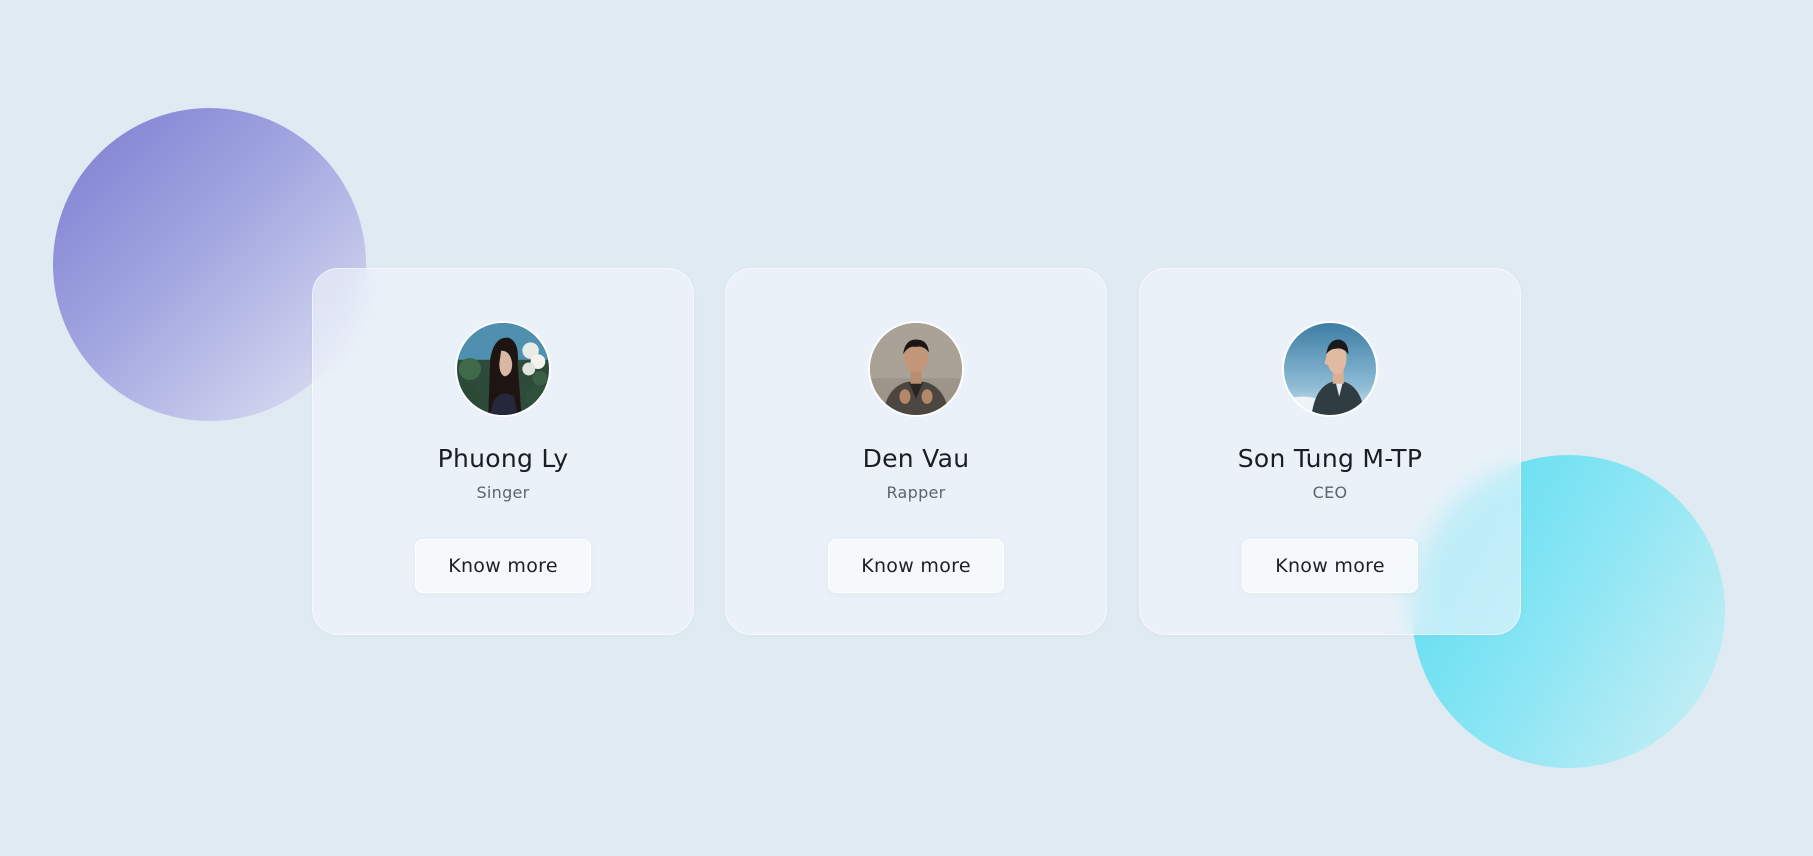 This screenshot has width=1813, height=856. What do you see at coordinates (916, 492) in the screenshot?
I see `profile-role: Rapper` at bounding box center [916, 492].